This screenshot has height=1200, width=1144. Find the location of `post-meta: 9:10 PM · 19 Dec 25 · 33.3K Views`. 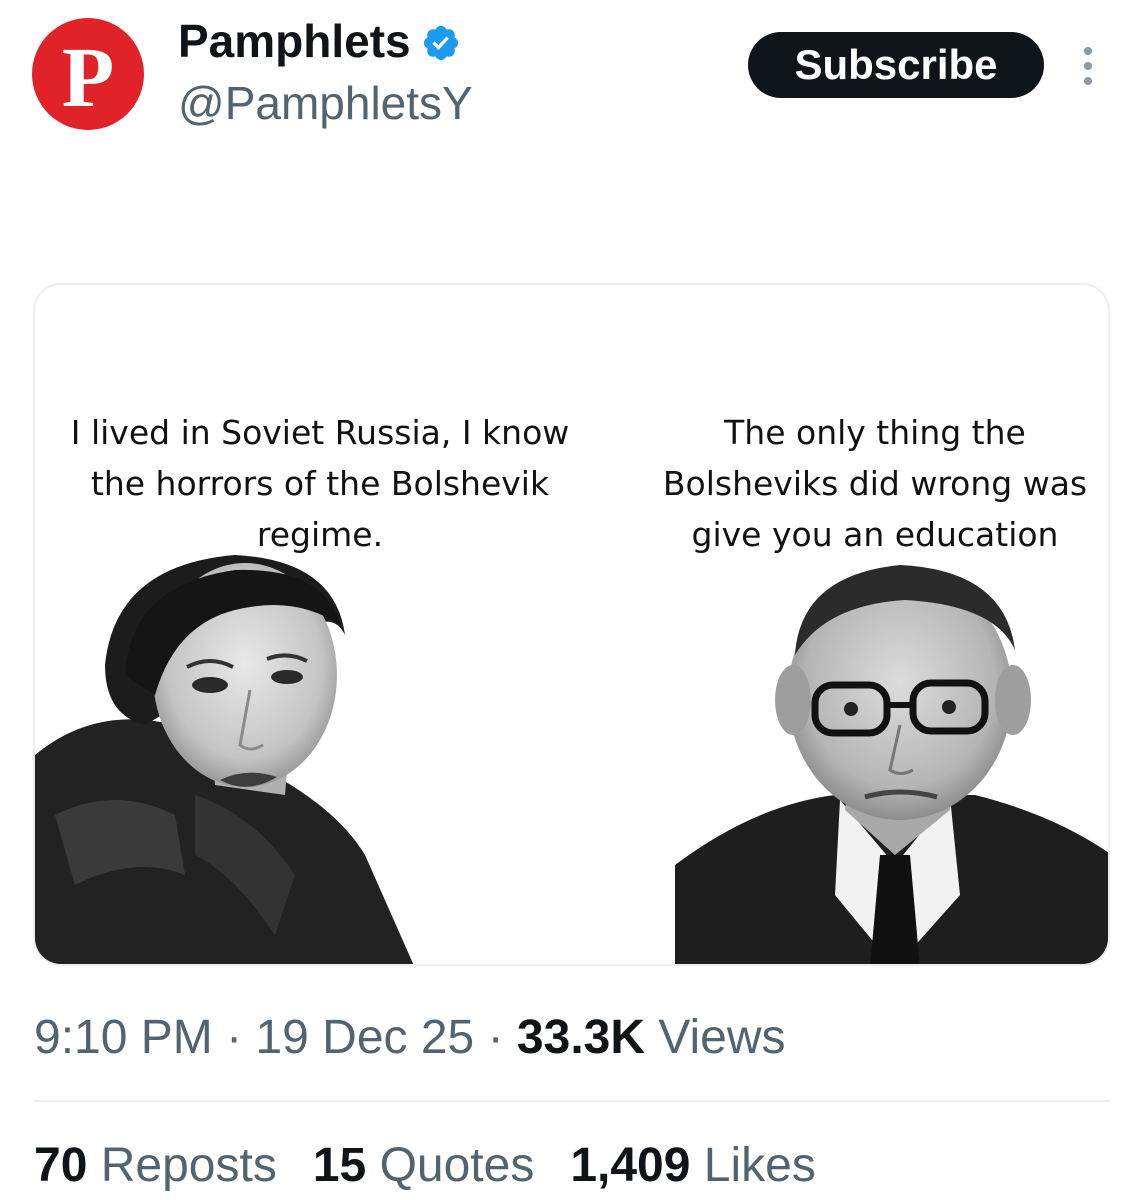

post-meta: 9:10 PM · 19 Dec 25 · 33.3K Views is located at coordinates (410, 1037).